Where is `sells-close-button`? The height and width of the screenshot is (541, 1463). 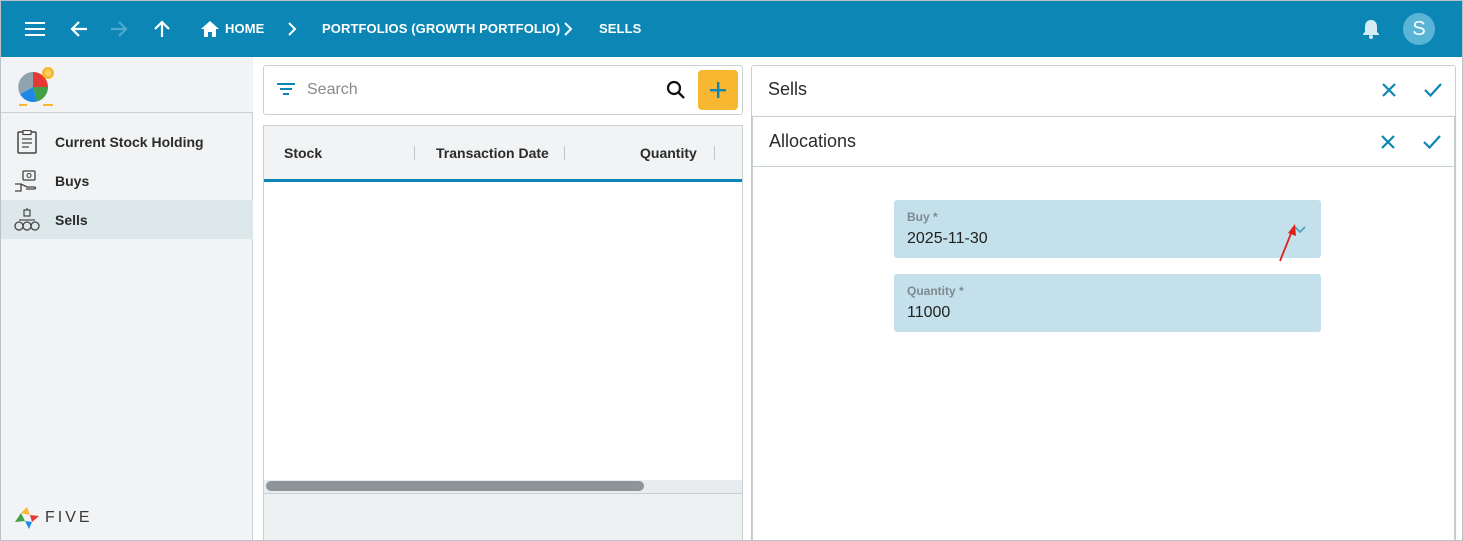 sells-close-button is located at coordinates (1389, 90).